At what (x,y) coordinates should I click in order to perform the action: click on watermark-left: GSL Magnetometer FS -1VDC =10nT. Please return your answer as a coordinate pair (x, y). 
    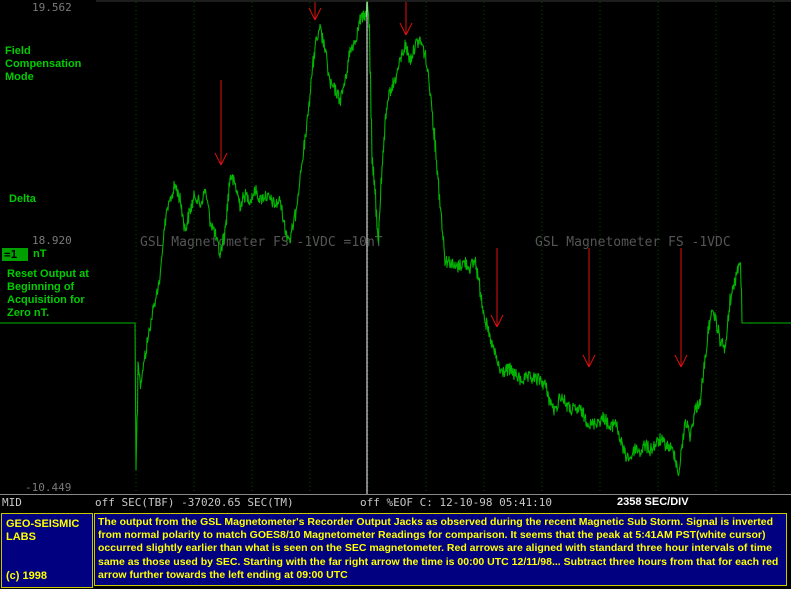
    Looking at the image, I should click on (261, 242).